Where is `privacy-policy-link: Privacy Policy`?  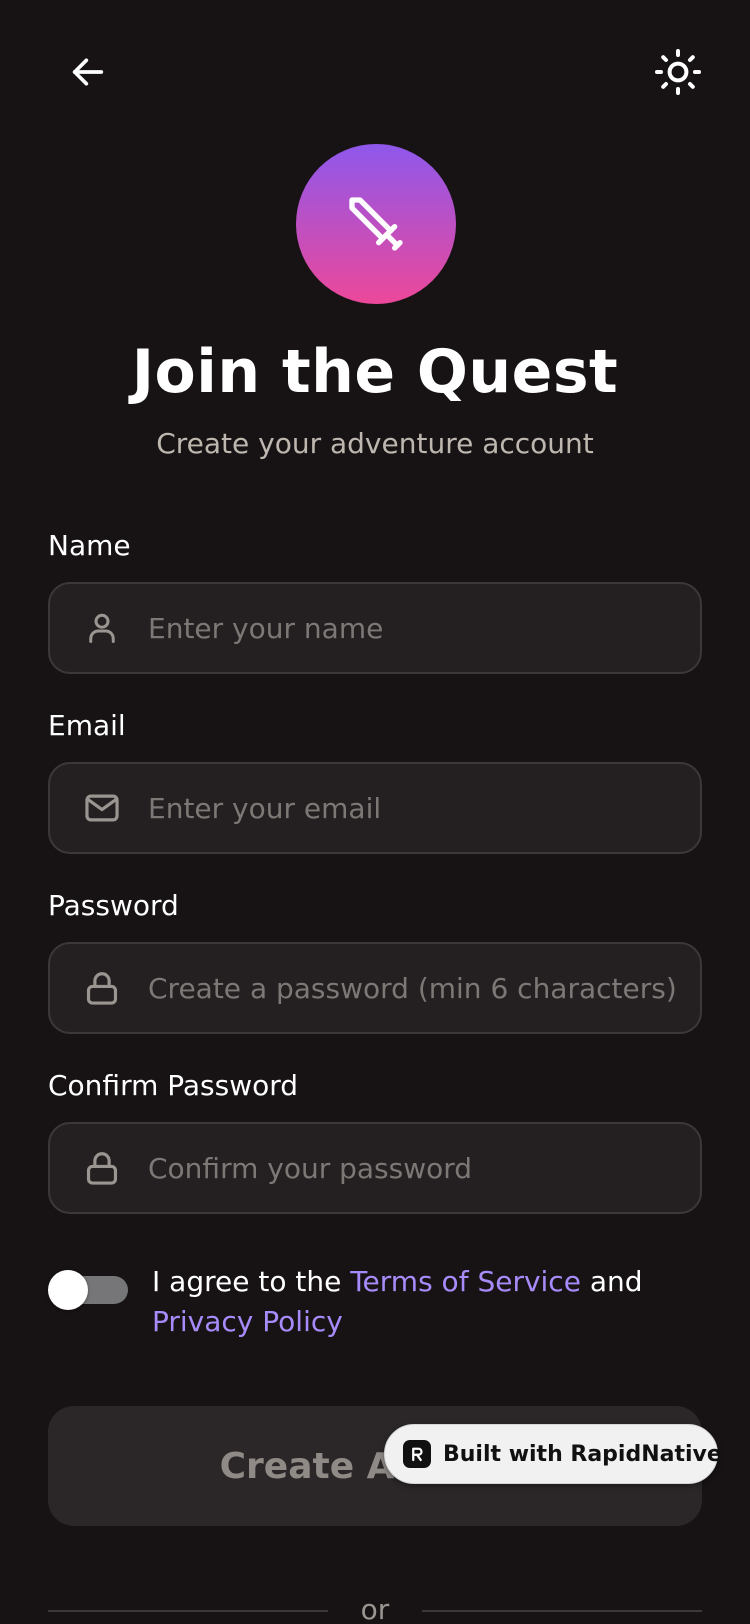
privacy-policy-link: Privacy Policy is located at coordinates (247, 1321).